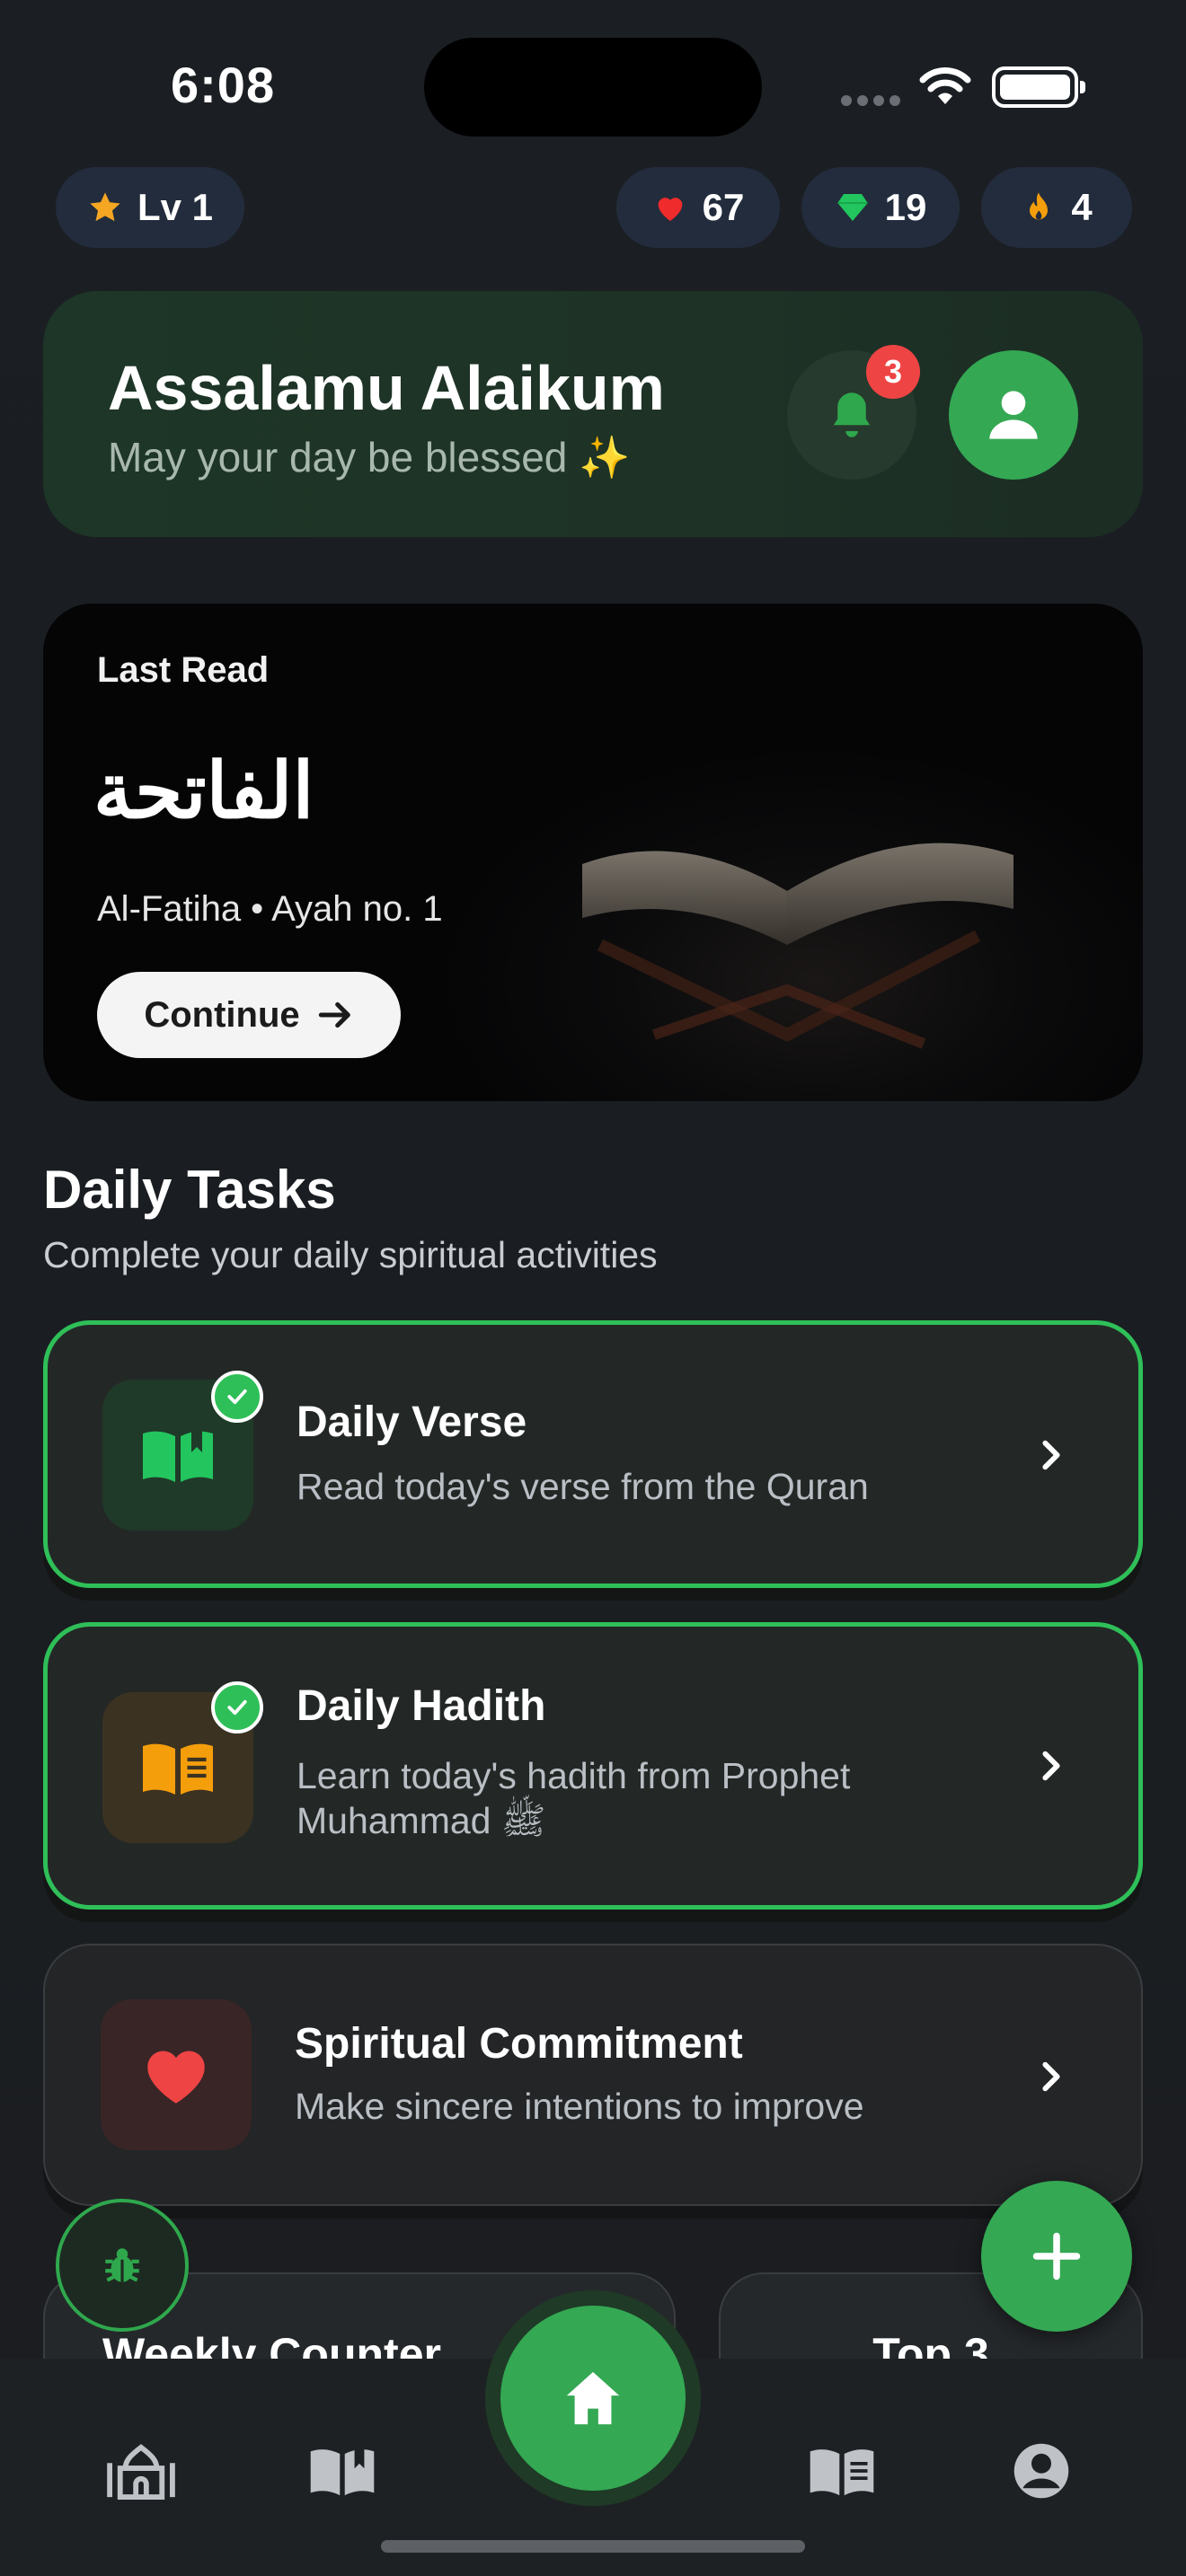 The height and width of the screenshot is (2576, 1186). What do you see at coordinates (797, 945) in the screenshot?
I see `quran-book-illustration` at bounding box center [797, 945].